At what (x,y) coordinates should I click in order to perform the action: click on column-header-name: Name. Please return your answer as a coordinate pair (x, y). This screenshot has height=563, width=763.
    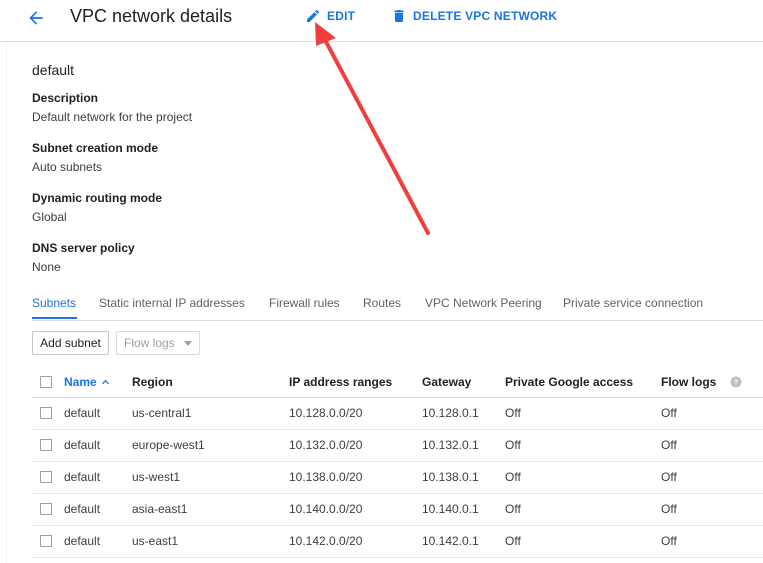
    Looking at the image, I should click on (87, 382).